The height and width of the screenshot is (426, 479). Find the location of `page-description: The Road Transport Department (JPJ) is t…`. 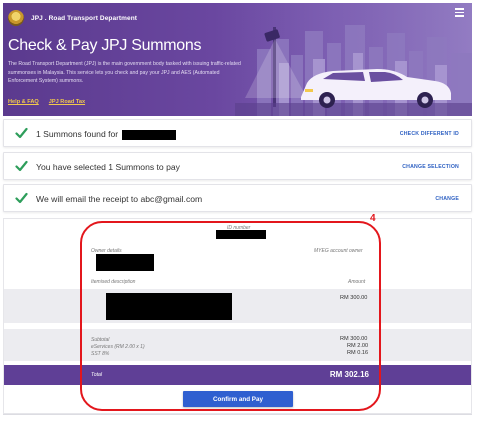

page-description: The Road Transport Department (JPJ) is t… is located at coordinates (124, 73).